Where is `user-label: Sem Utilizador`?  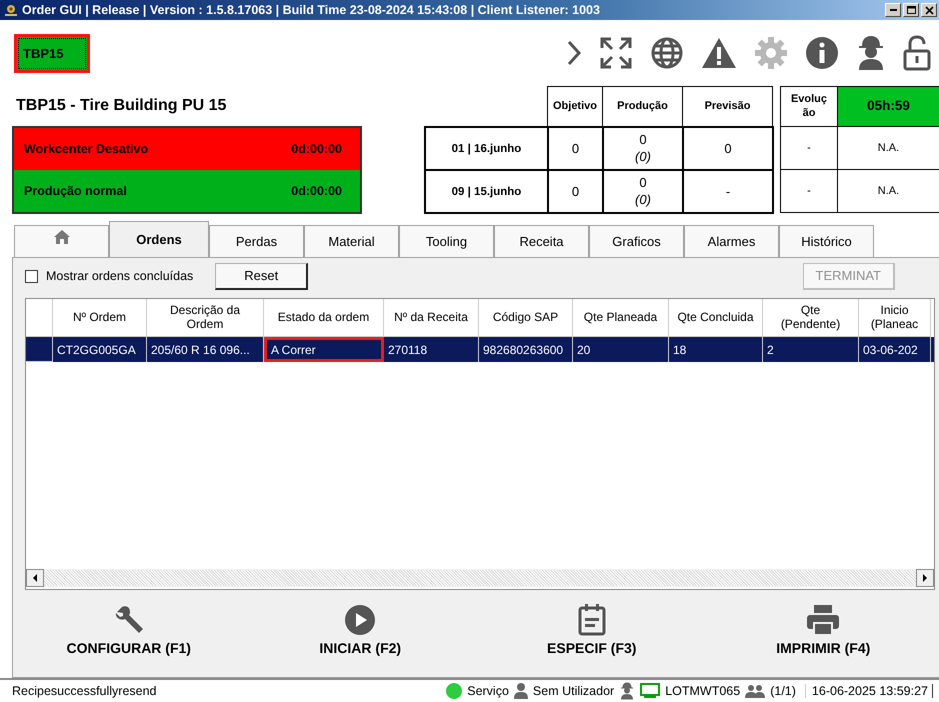
user-label: Sem Utilizador is located at coordinates (573, 691).